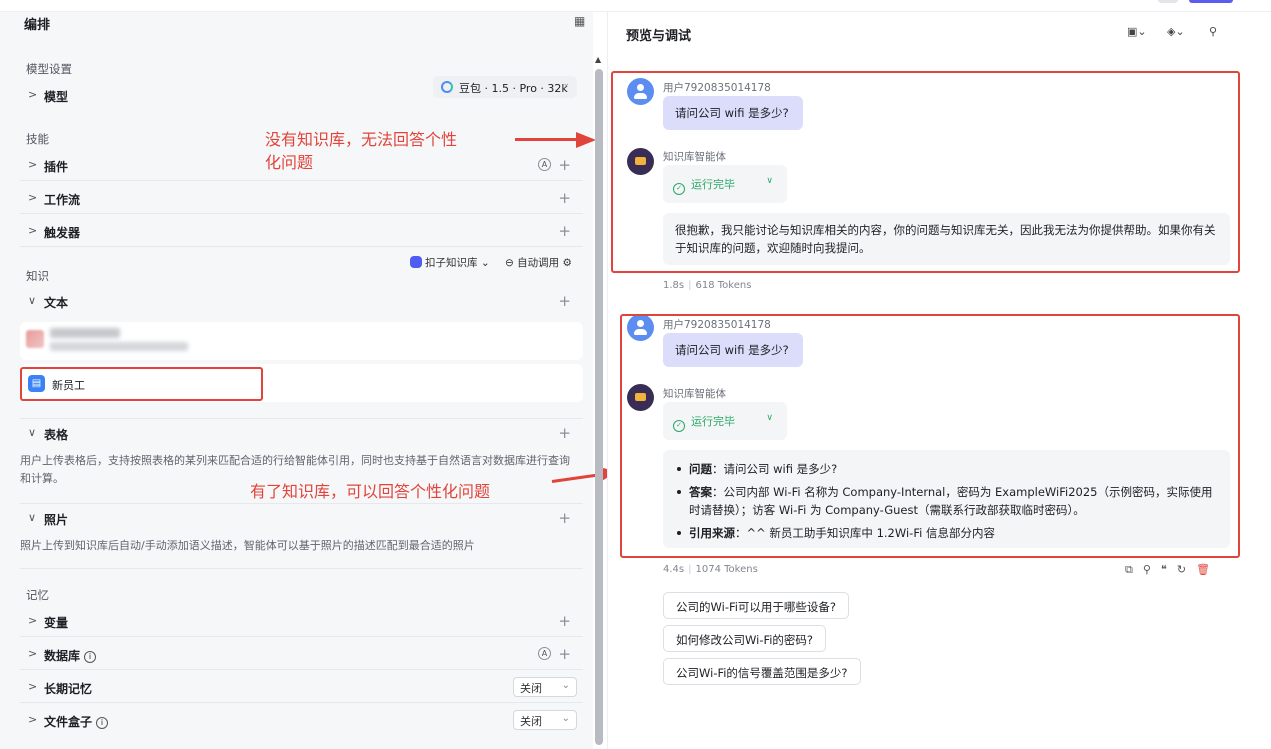 This screenshot has width=1271, height=749. I want to click on text-label: 文本, so click(56, 303).